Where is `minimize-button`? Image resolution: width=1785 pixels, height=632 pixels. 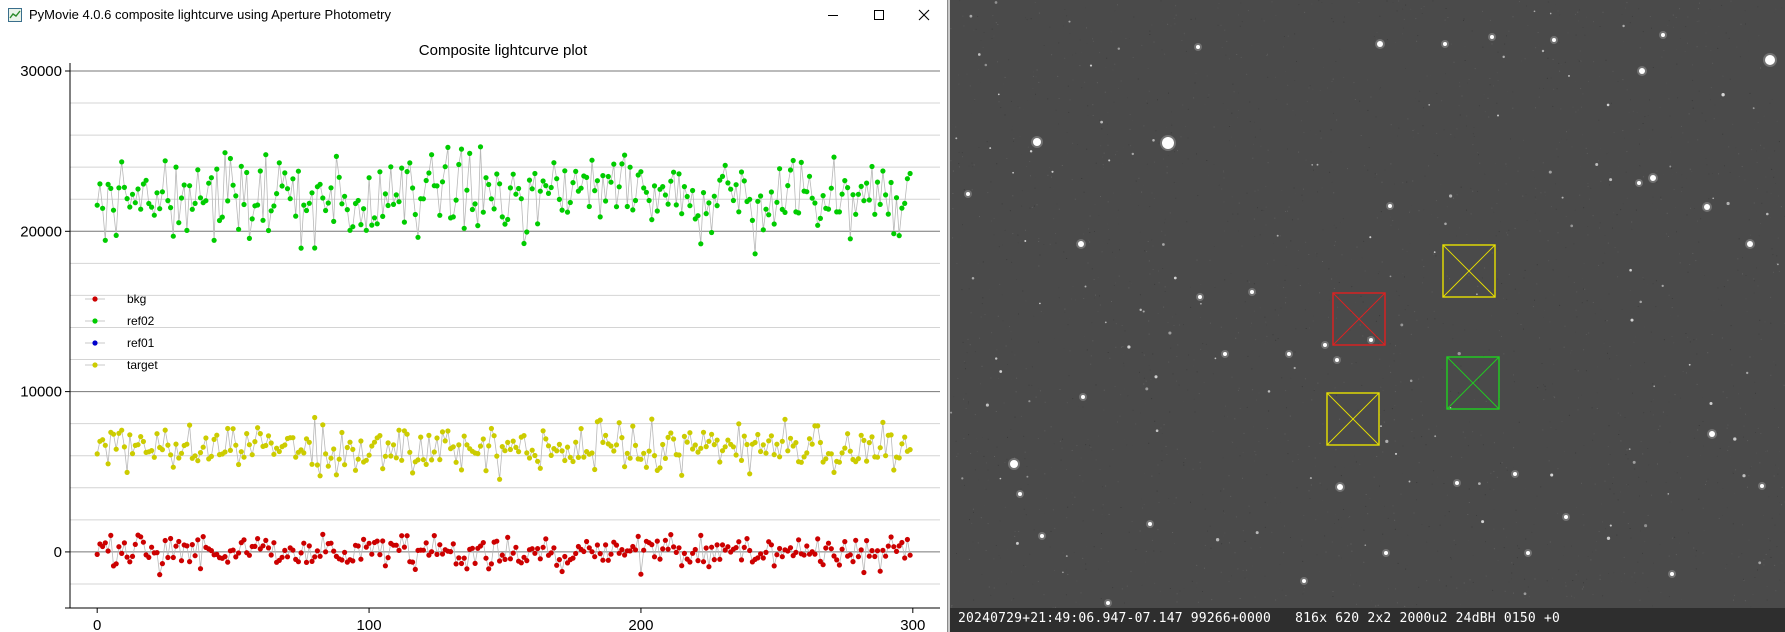
minimize-button is located at coordinates (833, 15).